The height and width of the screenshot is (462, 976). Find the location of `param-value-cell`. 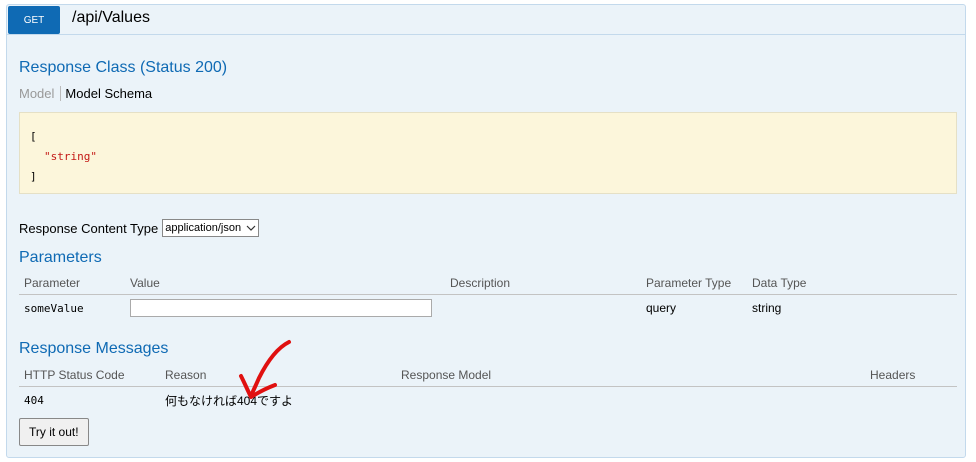

param-value-cell is located at coordinates (285, 308).